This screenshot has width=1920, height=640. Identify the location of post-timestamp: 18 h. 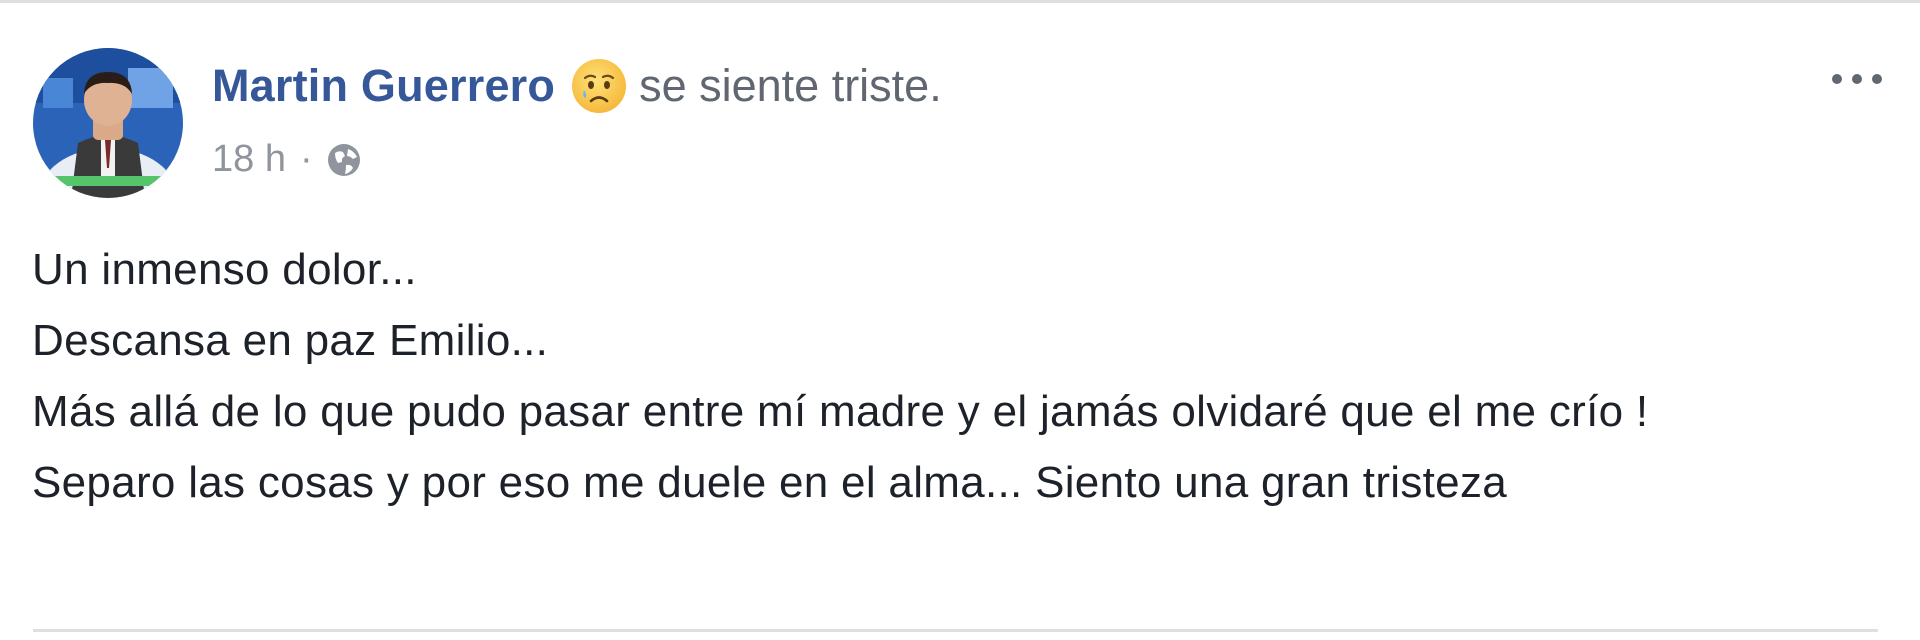
(249, 159).